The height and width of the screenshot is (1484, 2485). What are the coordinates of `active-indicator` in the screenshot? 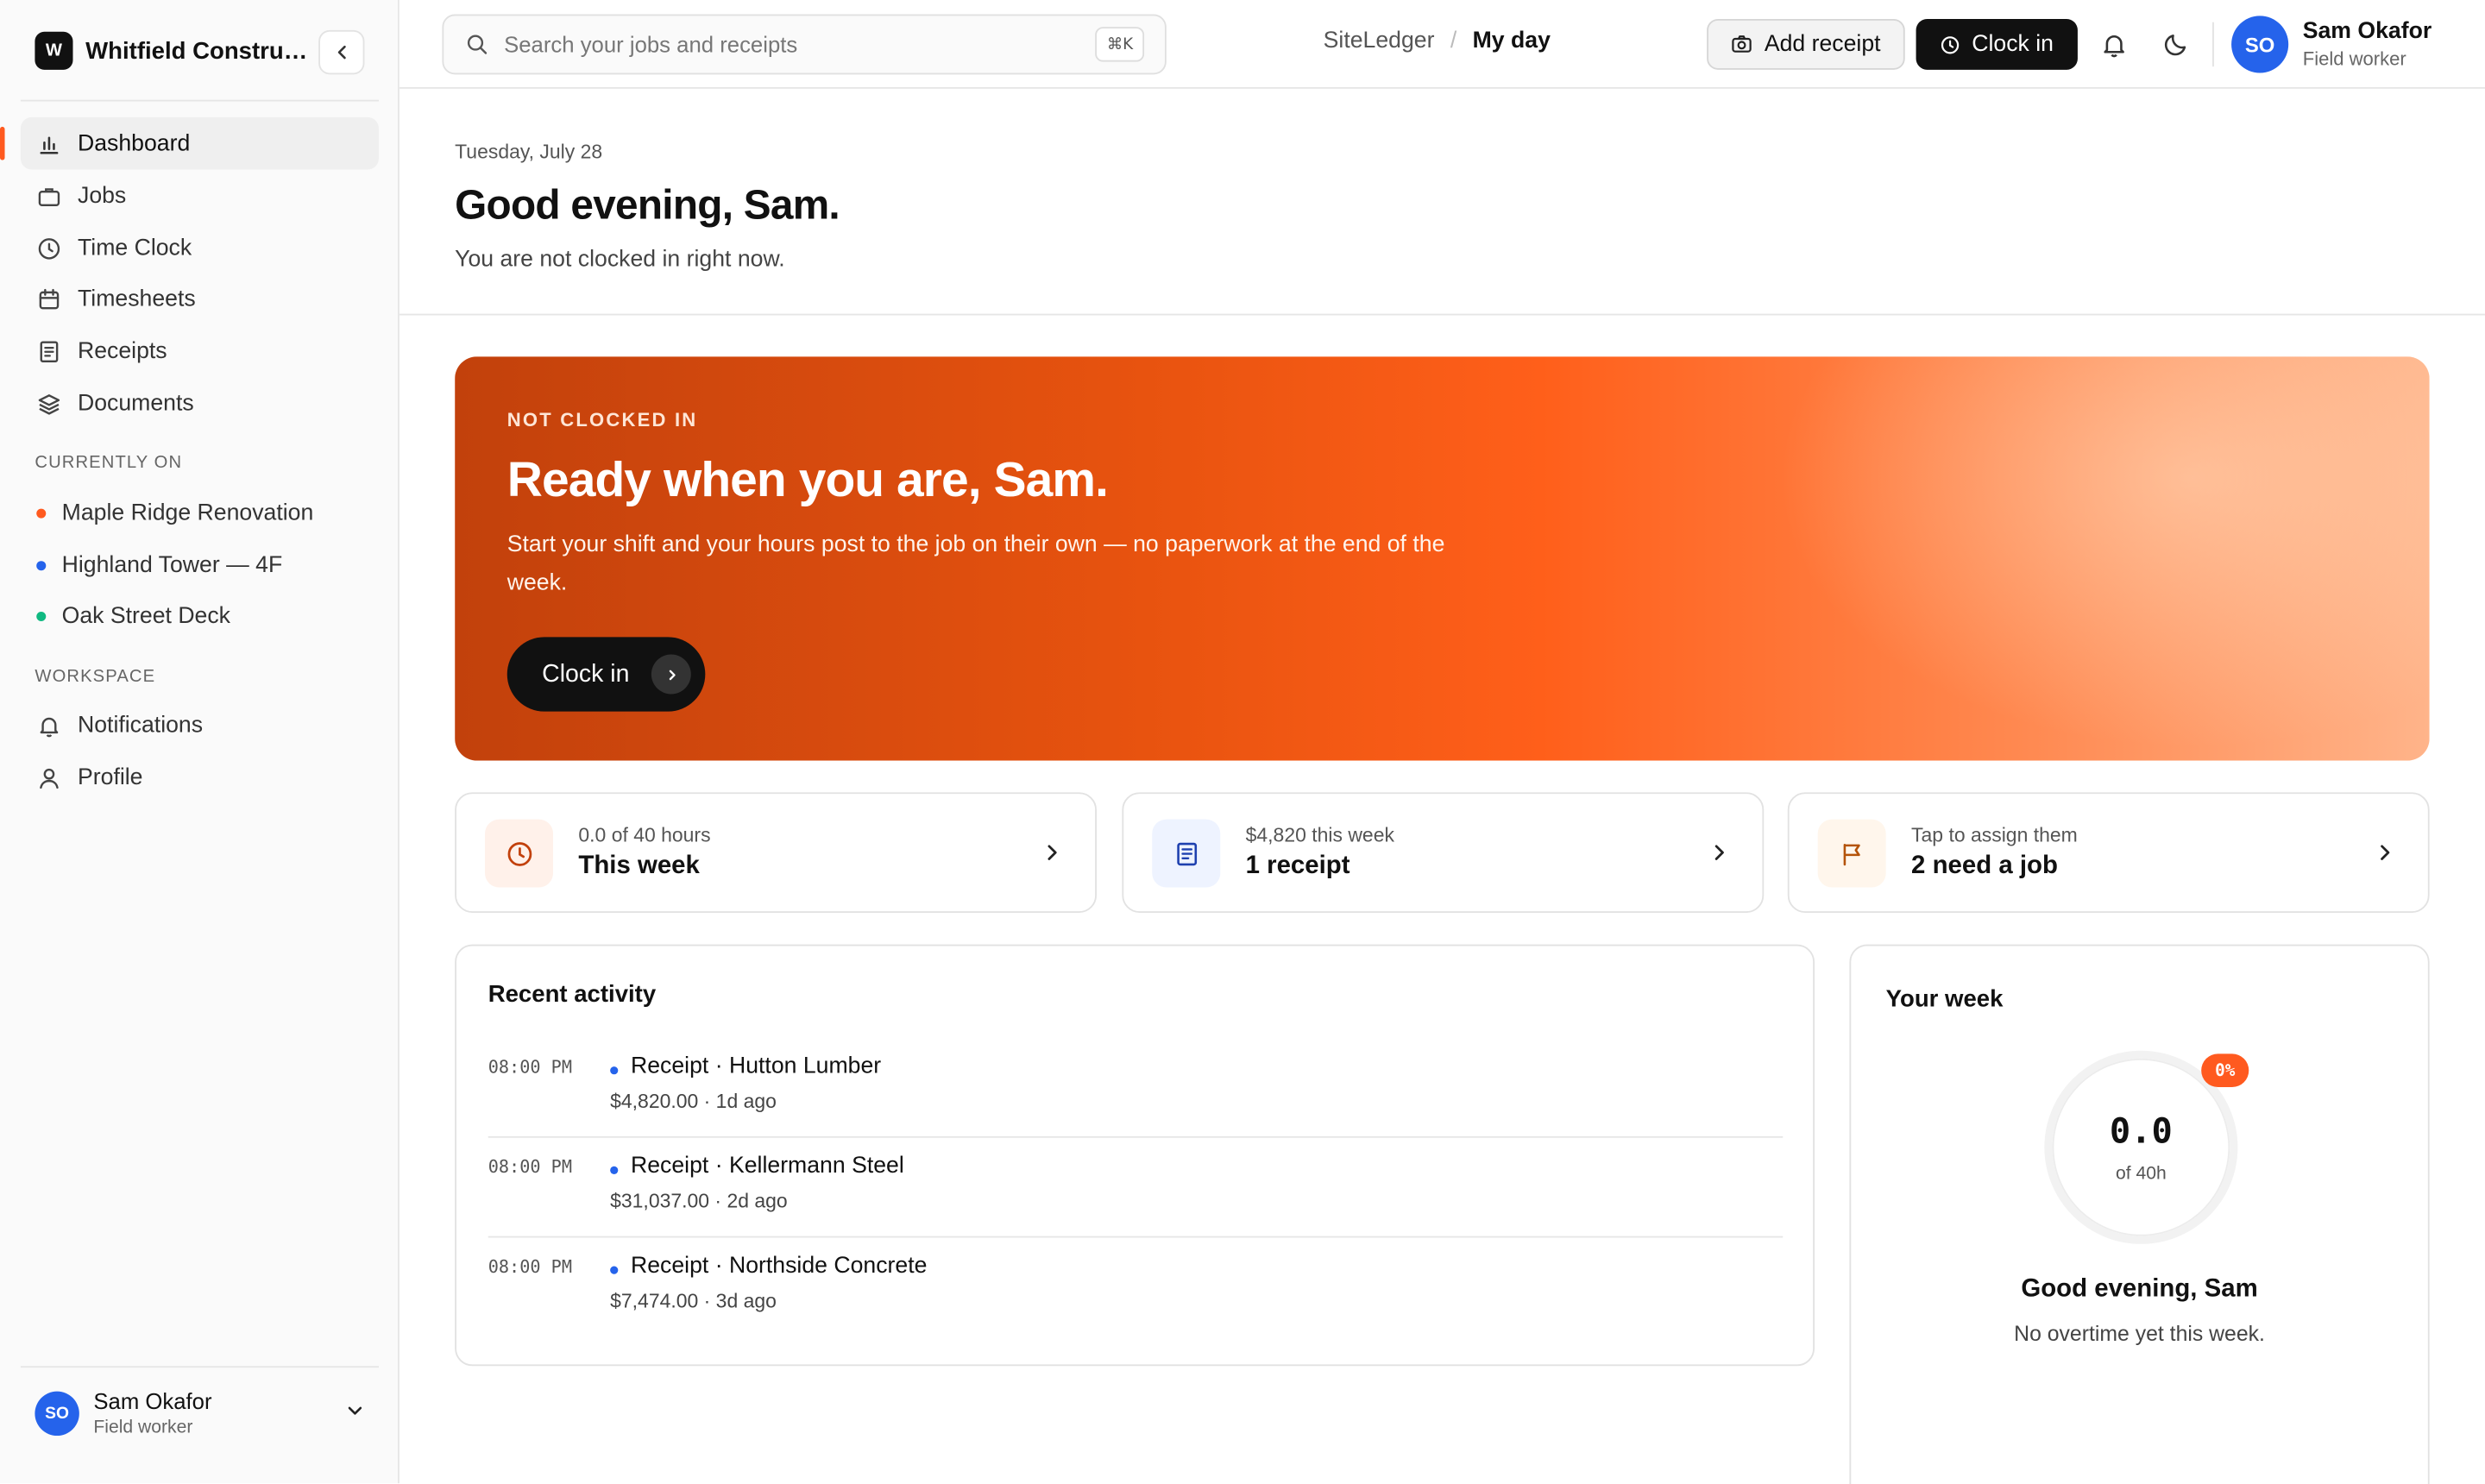 It's located at (3, 143).